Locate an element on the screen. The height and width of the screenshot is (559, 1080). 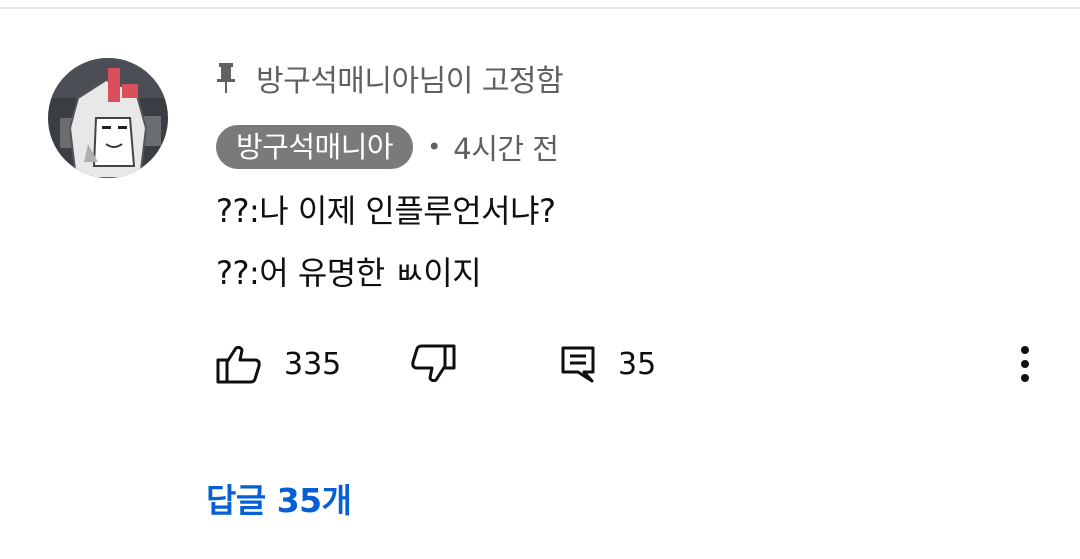
comment-text-line: ??:나 이제 인플루언서냐? is located at coordinates (386, 211).